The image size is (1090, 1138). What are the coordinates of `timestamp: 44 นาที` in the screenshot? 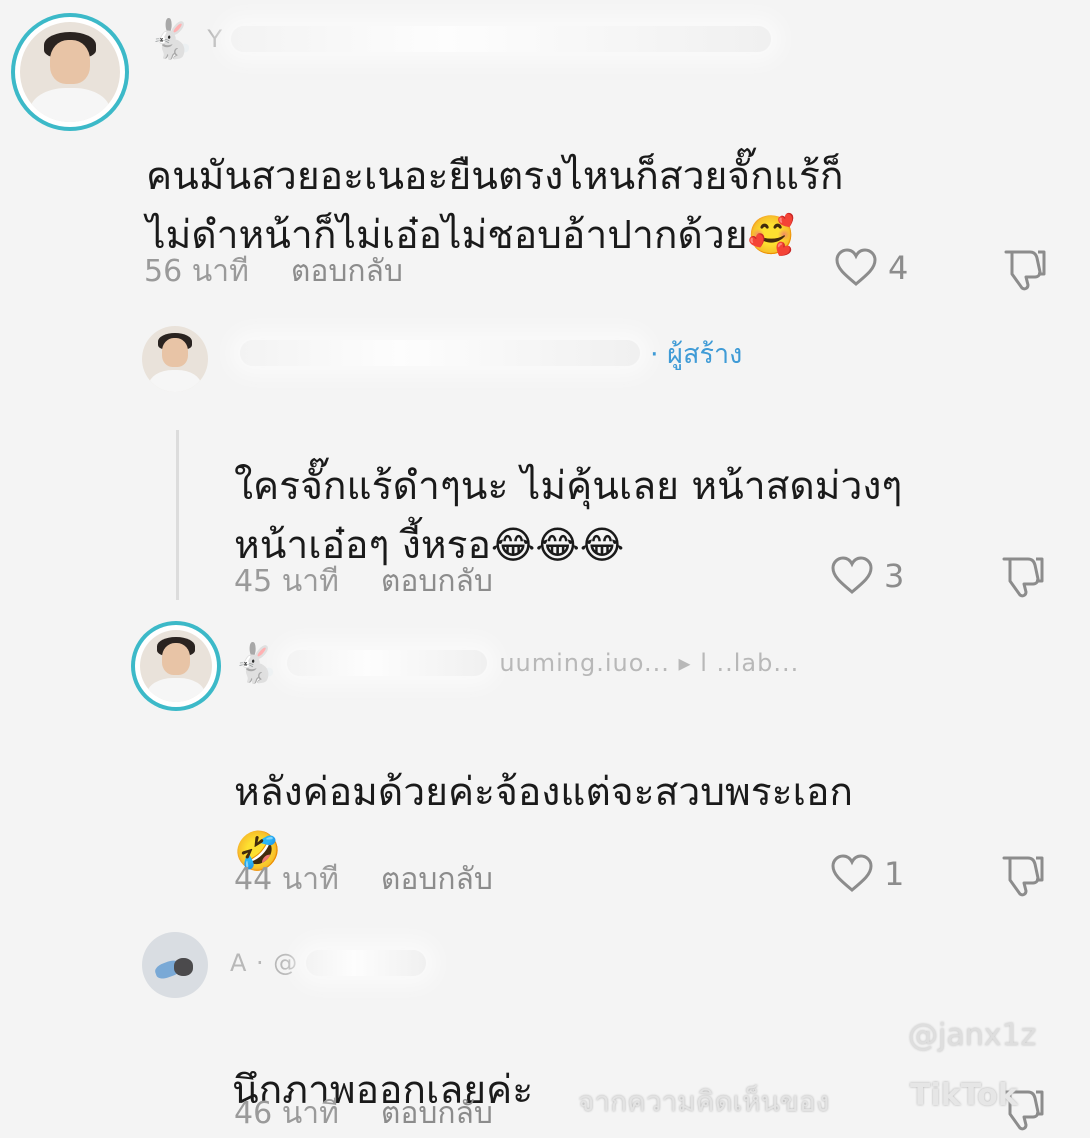 It's located at (286, 879).